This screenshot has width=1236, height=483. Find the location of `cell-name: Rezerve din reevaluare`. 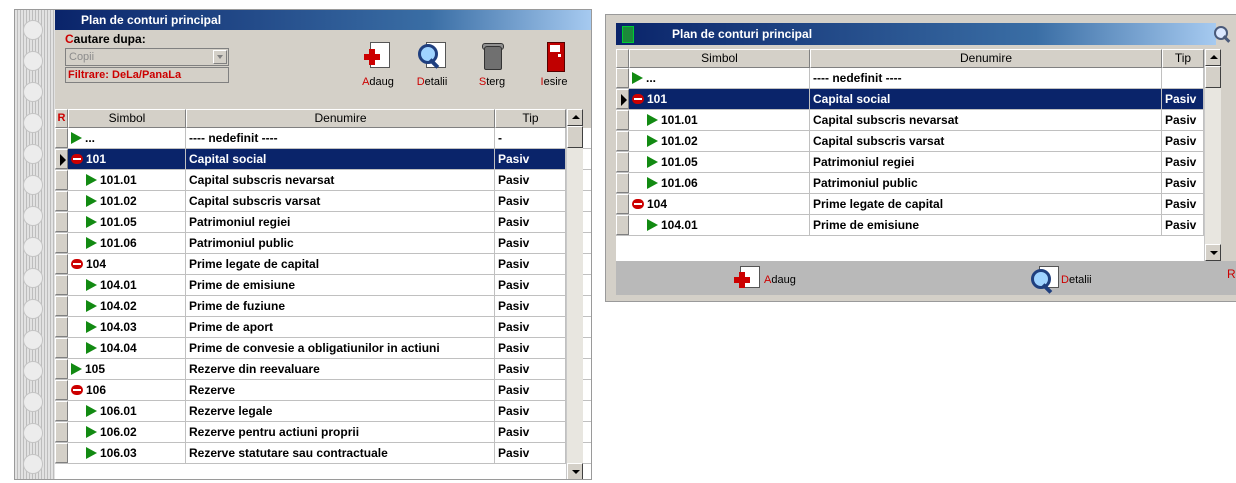

cell-name: Rezerve din reevaluare is located at coordinates (340, 369).